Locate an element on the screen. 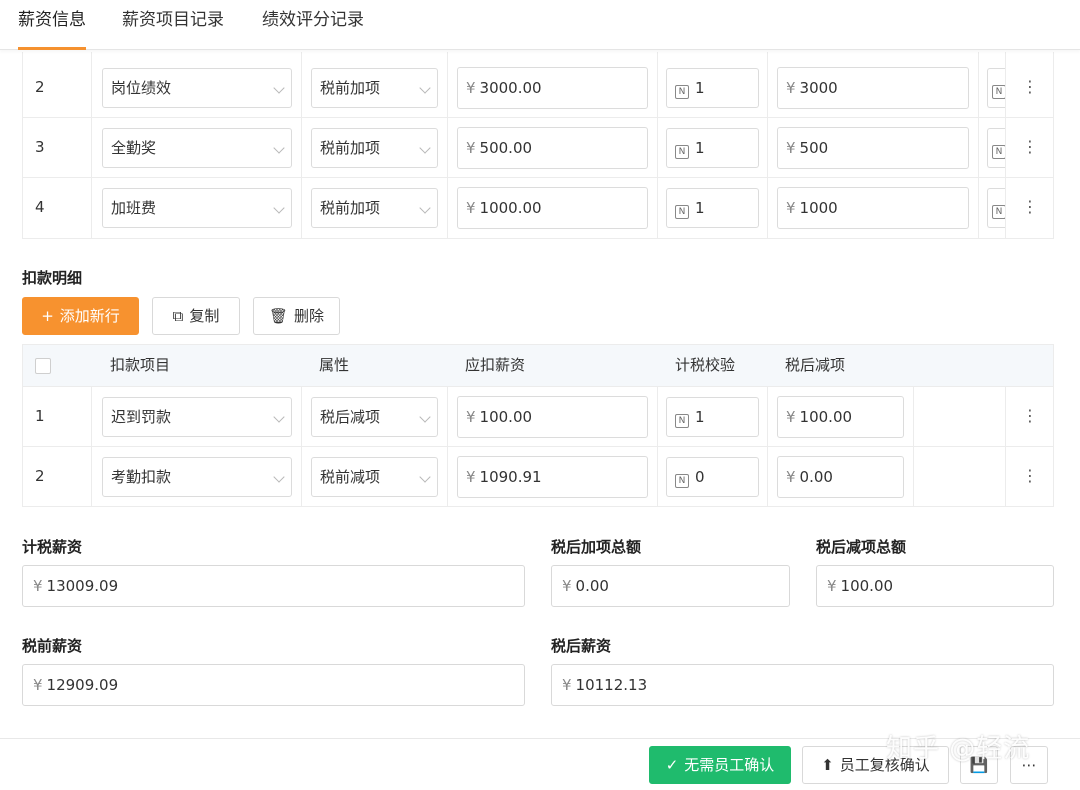 The height and width of the screenshot is (790, 1080). factor-value: 0 is located at coordinates (700, 477).